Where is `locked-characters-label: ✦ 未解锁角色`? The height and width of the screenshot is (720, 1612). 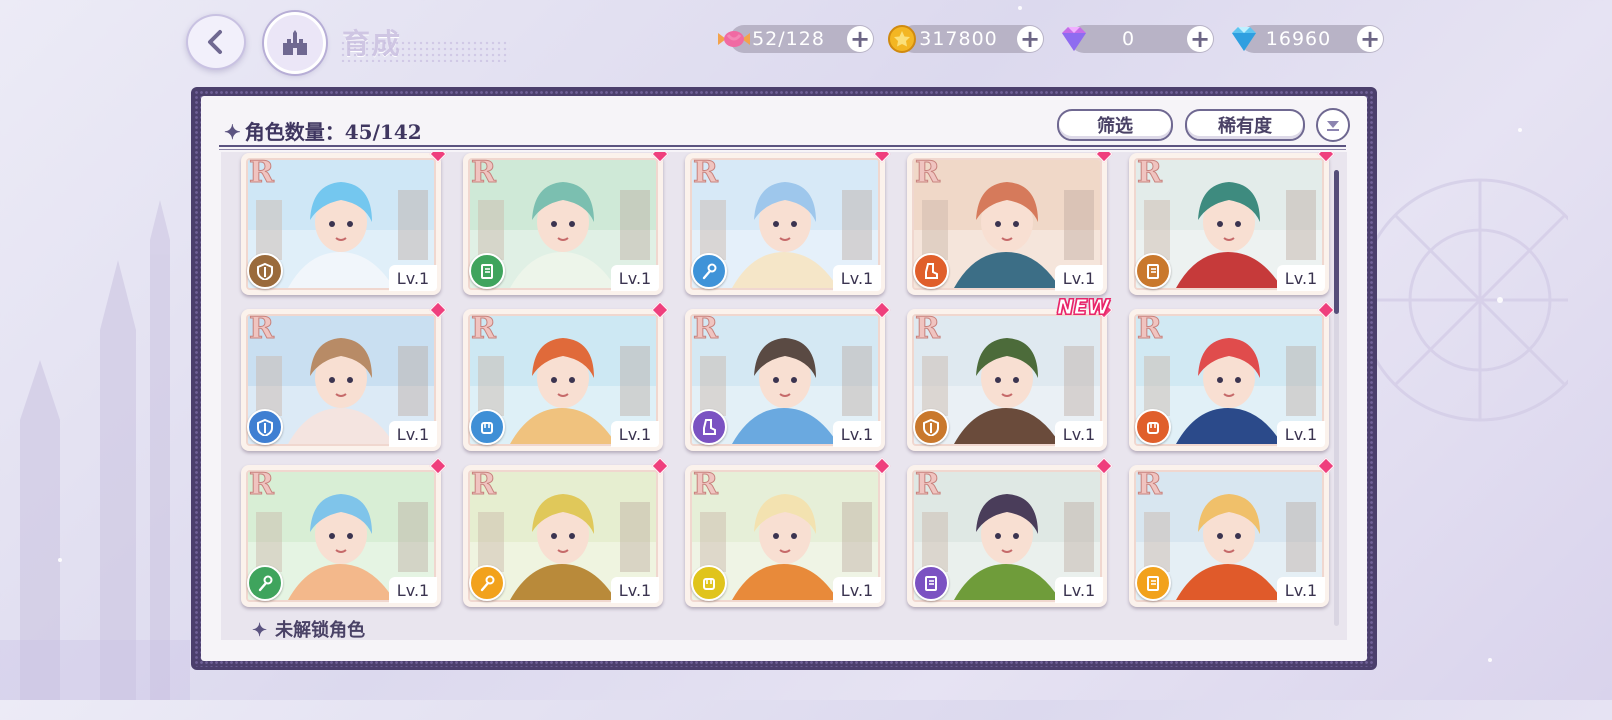
locked-characters-label: ✦ 未解锁角色 is located at coordinates (308, 629).